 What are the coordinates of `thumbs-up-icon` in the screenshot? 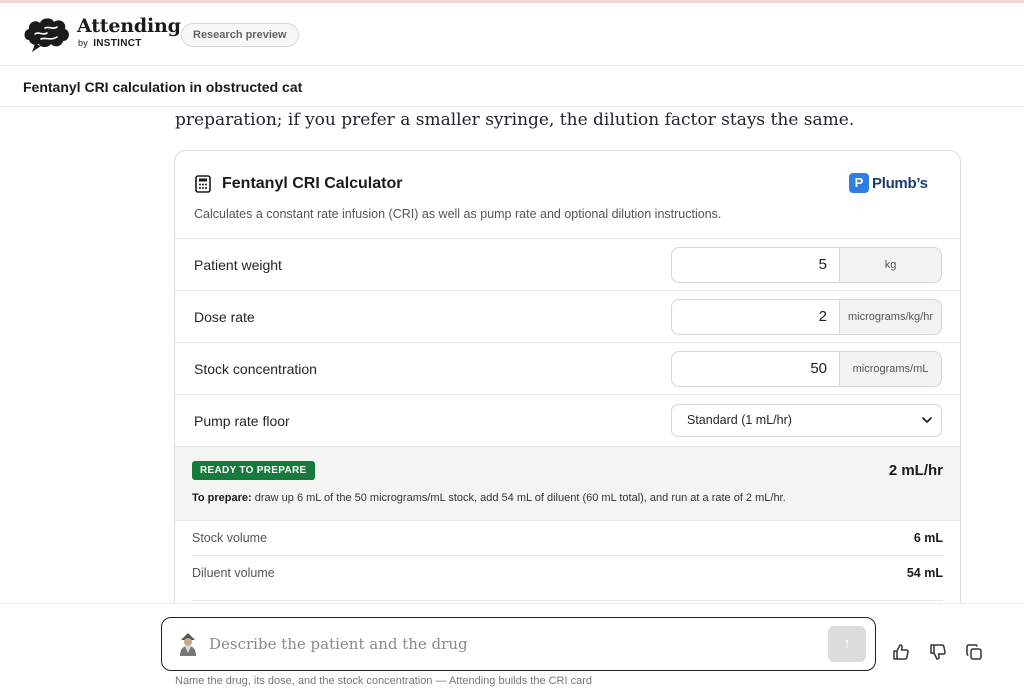 It's located at (901, 652).